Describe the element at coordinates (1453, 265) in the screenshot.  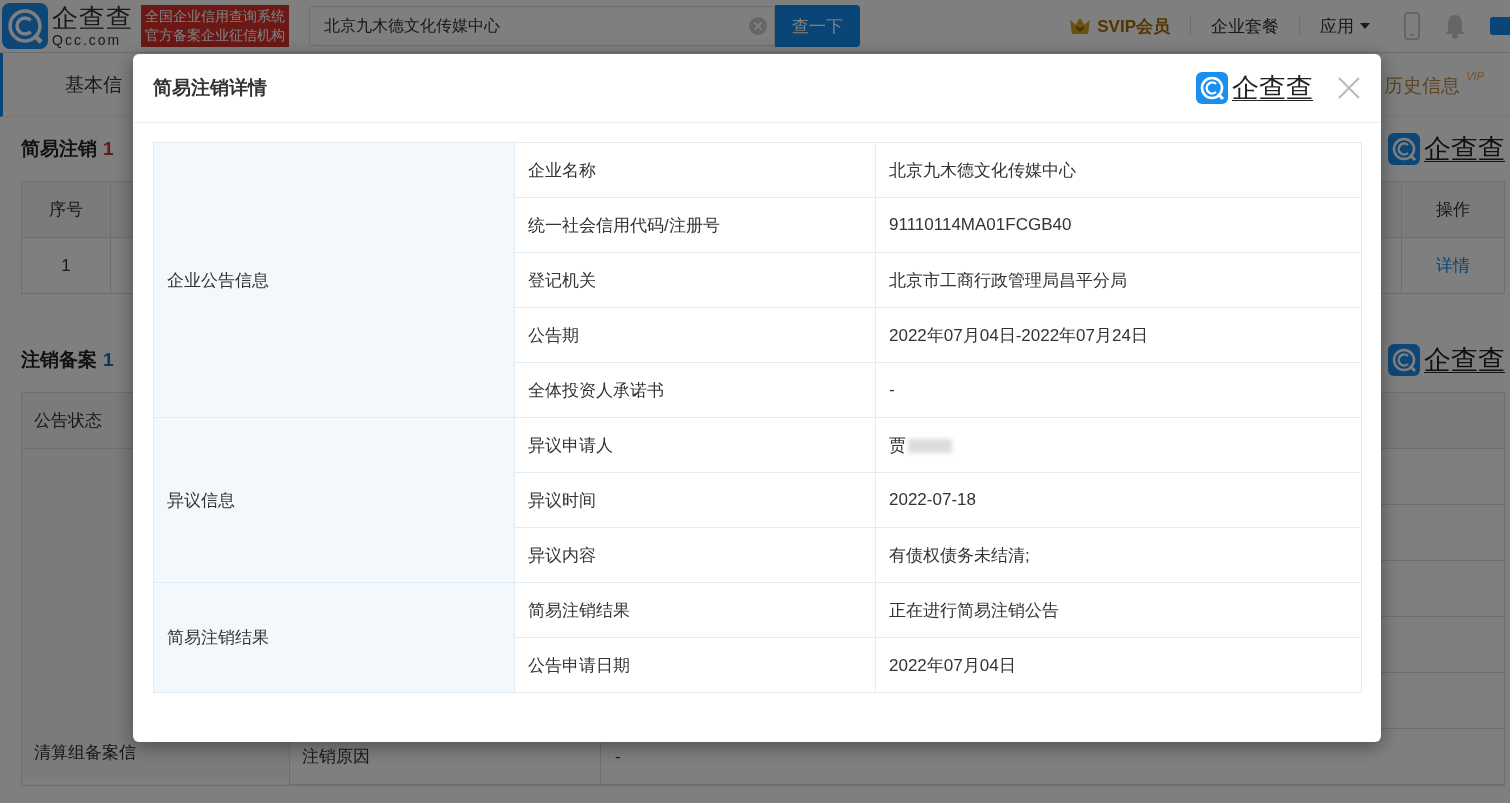
I see `details-link: 详情` at that location.